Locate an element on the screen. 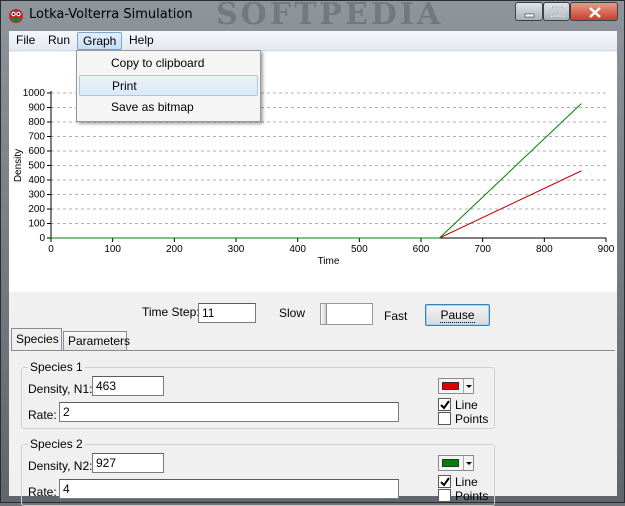 This screenshot has width=625, height=506. rate-1-input: 2 is located at coordinates (229, 412).